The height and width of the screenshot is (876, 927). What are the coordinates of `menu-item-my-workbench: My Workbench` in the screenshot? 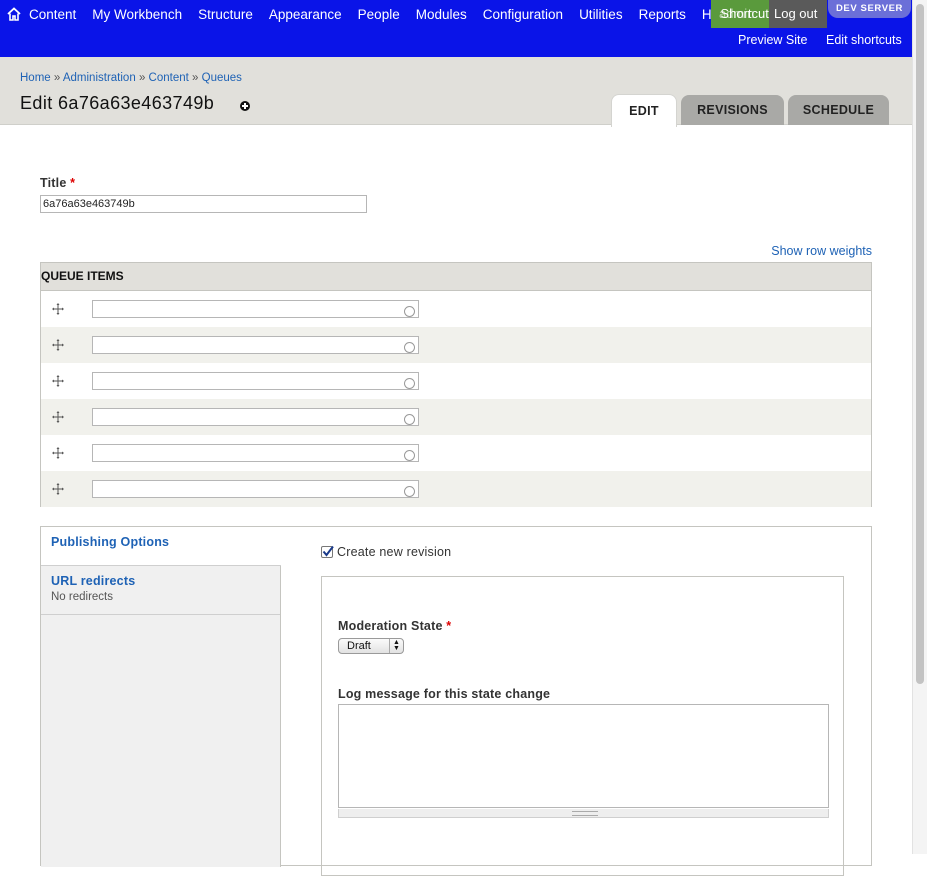 It's located at (137, 14).